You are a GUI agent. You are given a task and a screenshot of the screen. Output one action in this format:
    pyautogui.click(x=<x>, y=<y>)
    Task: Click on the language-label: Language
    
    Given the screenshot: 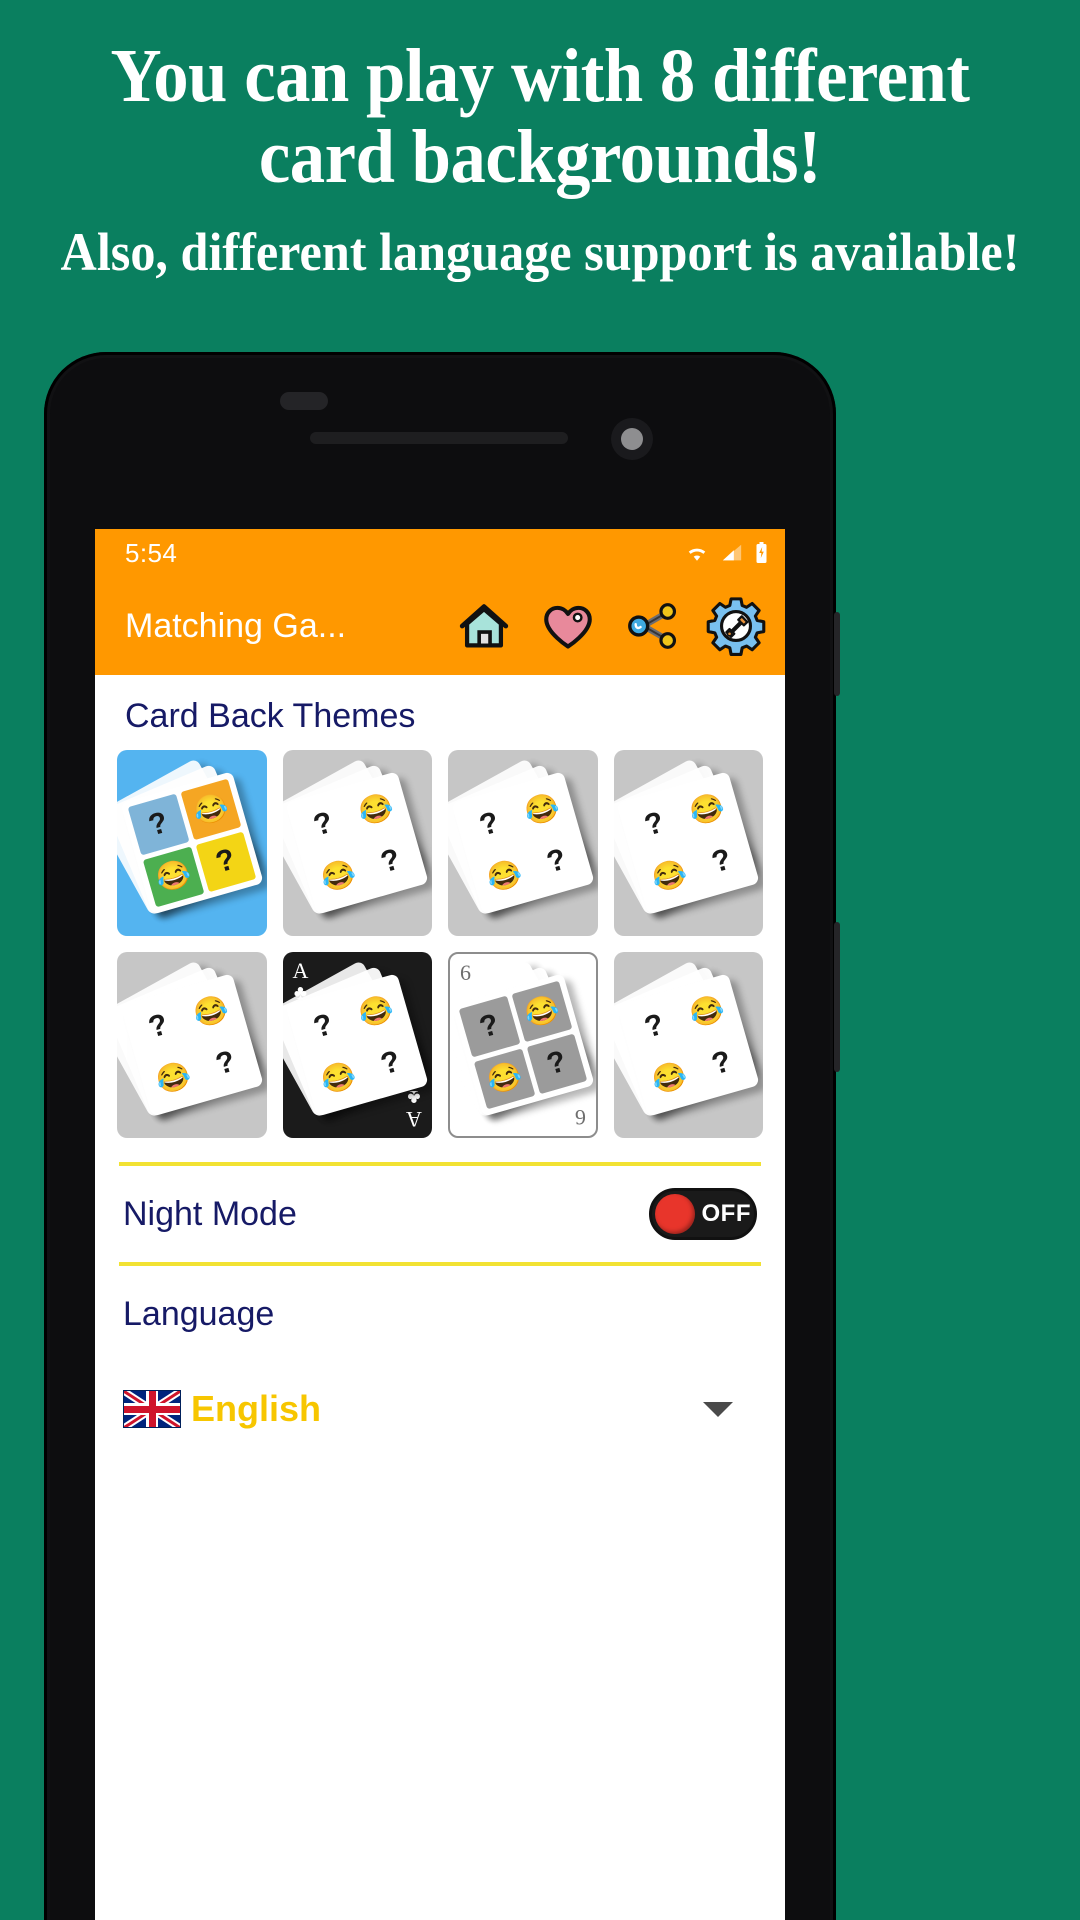 What is the action you would take?
    pyautogui.click(x=199, y=1313)
    